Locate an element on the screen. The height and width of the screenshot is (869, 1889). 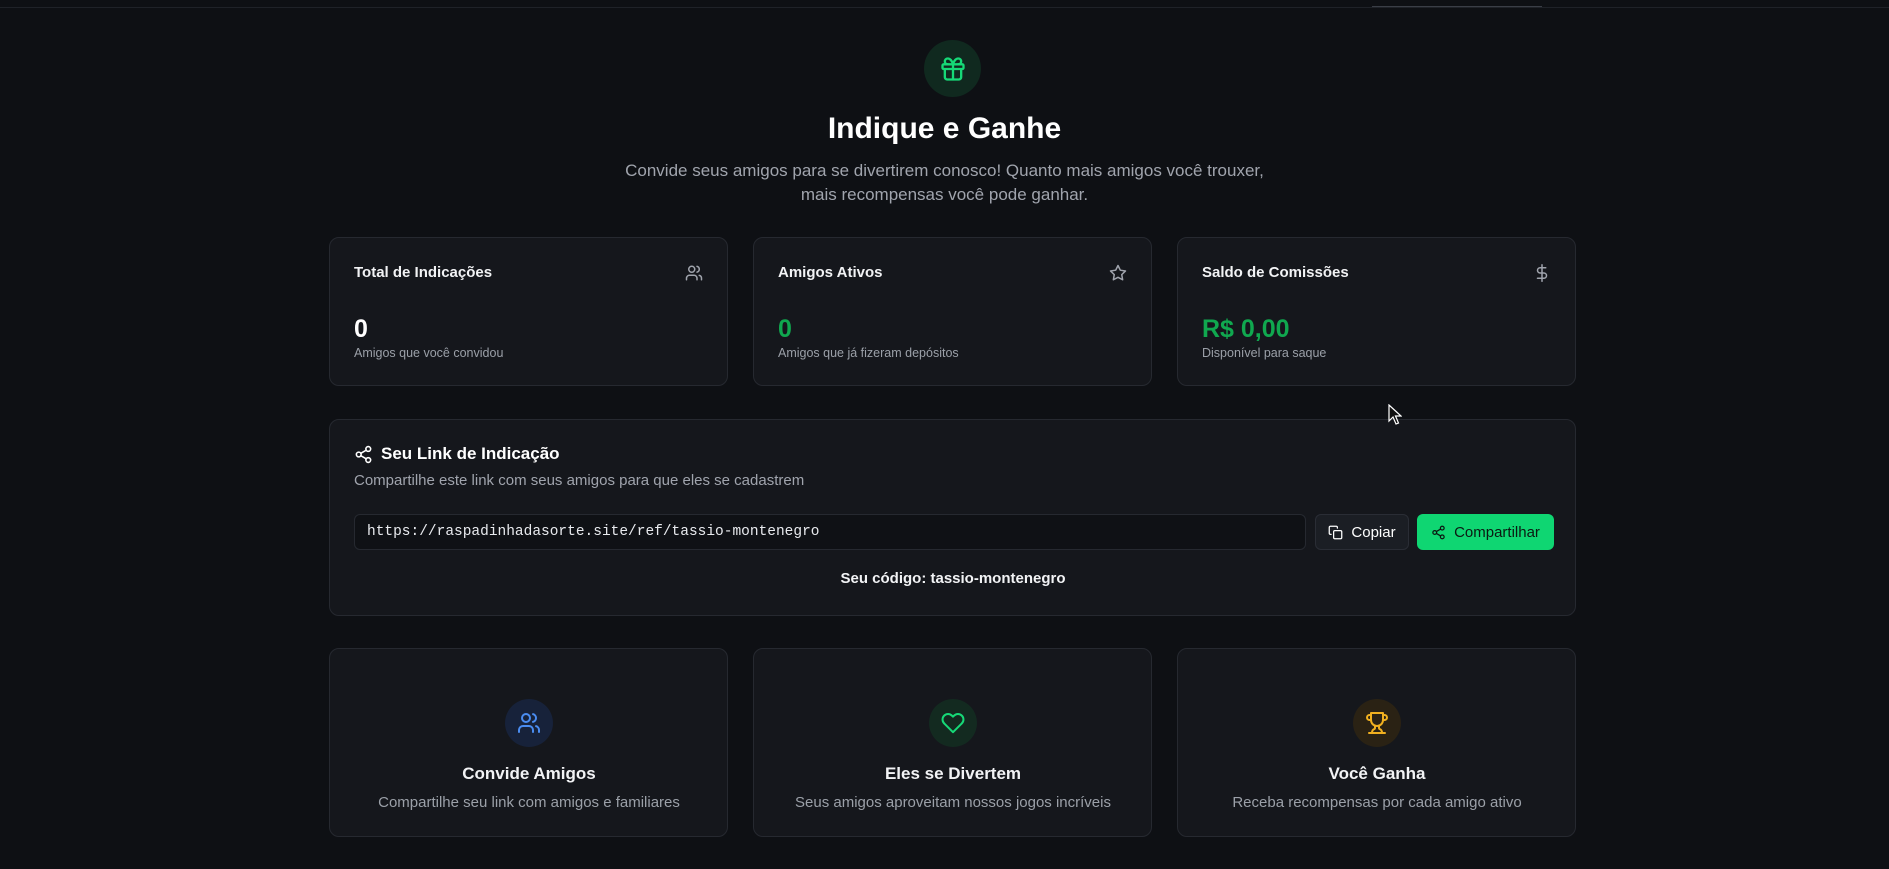
copy-button-label: Copiar is located at coordinates (1373, 532).